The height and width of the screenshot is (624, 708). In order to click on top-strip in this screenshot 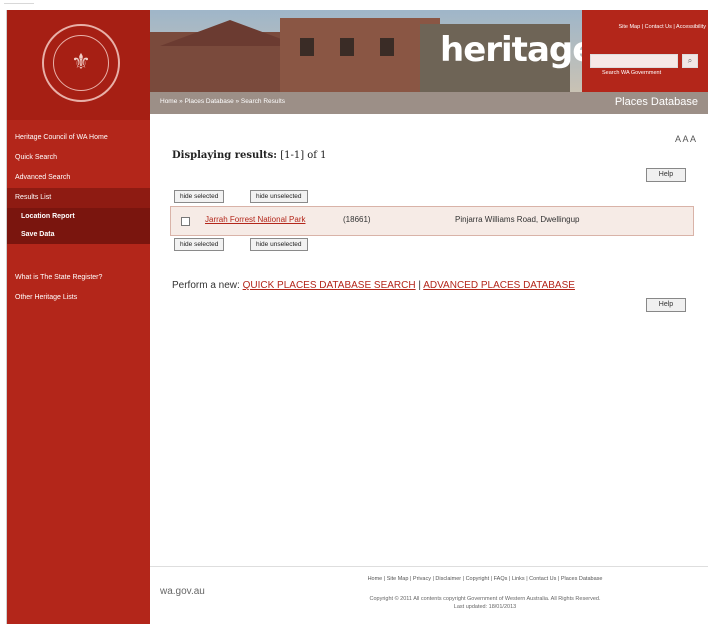, I will do `click(354, 5)`.